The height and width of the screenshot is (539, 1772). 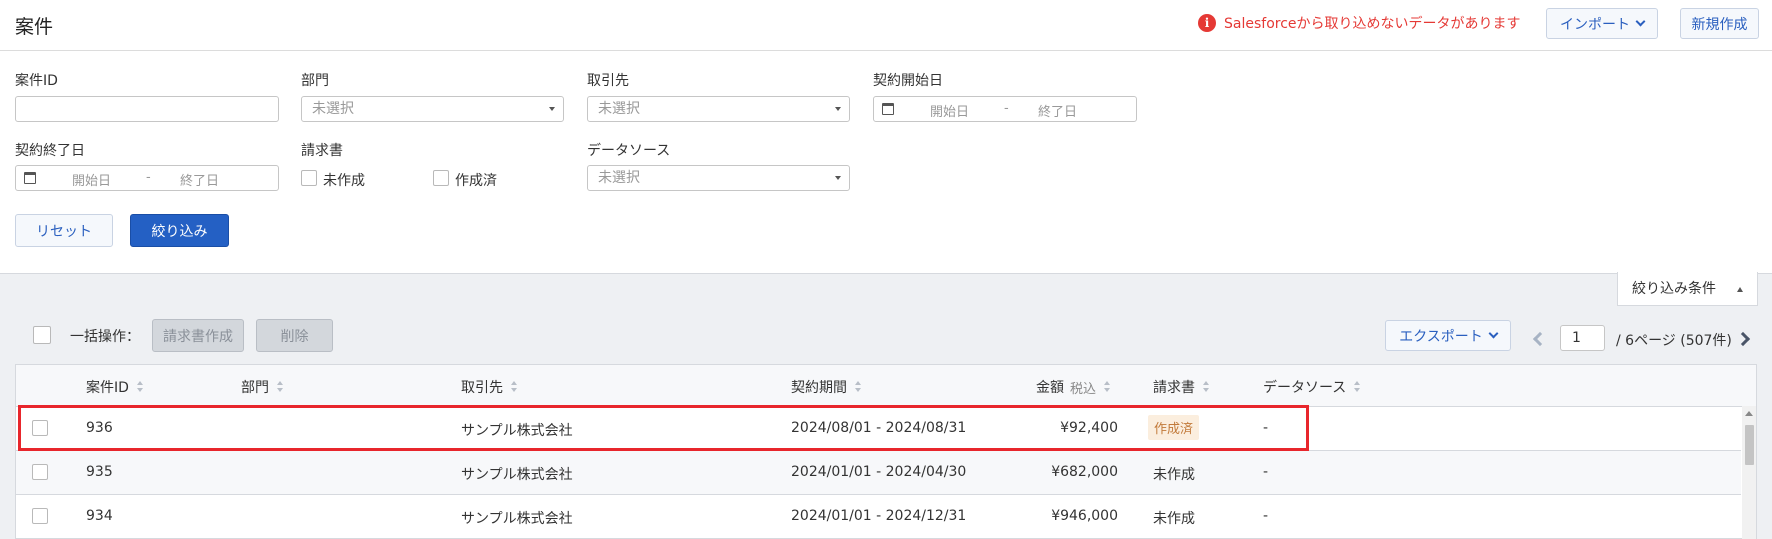 I want to click on col-header-sublabel: 税込, so click(x=1083, y=389).